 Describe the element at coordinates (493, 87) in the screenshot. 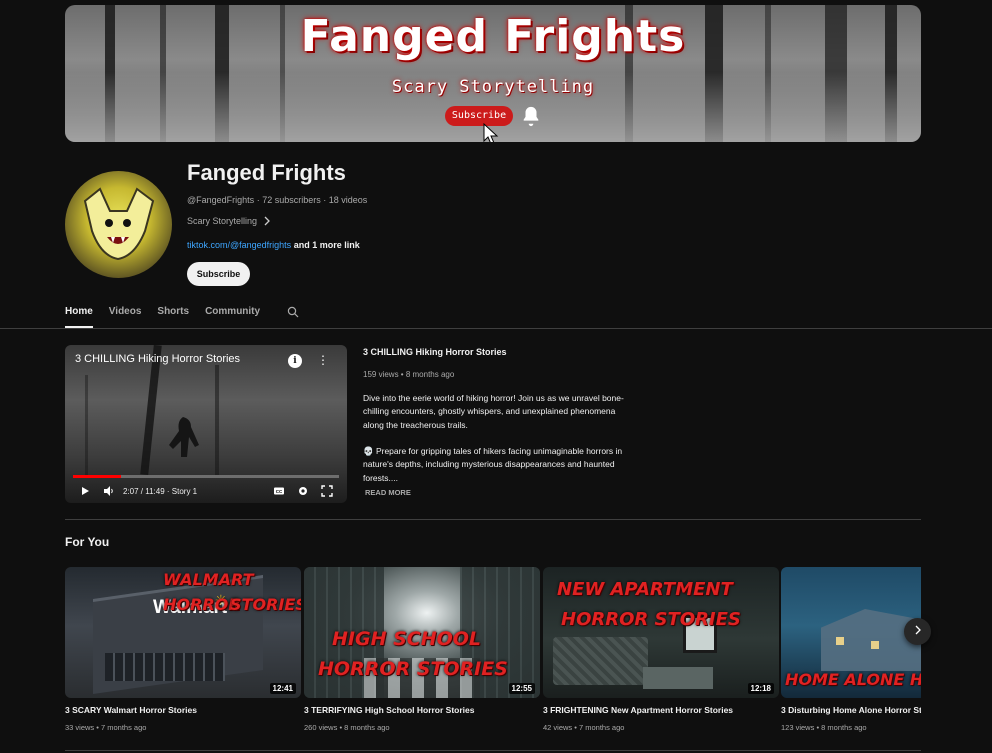

I see `banner-subtitle: Scary Storytelling` at that location.